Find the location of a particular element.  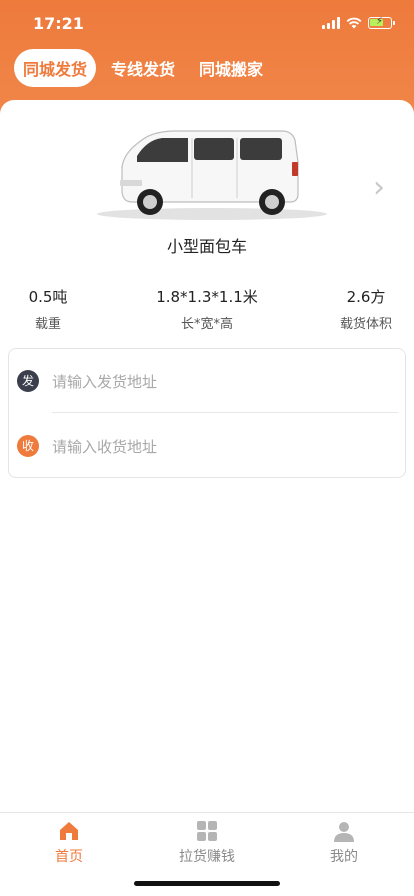

tab-same-city-moving: 同城搬家 is located at coordinates (231, 68).